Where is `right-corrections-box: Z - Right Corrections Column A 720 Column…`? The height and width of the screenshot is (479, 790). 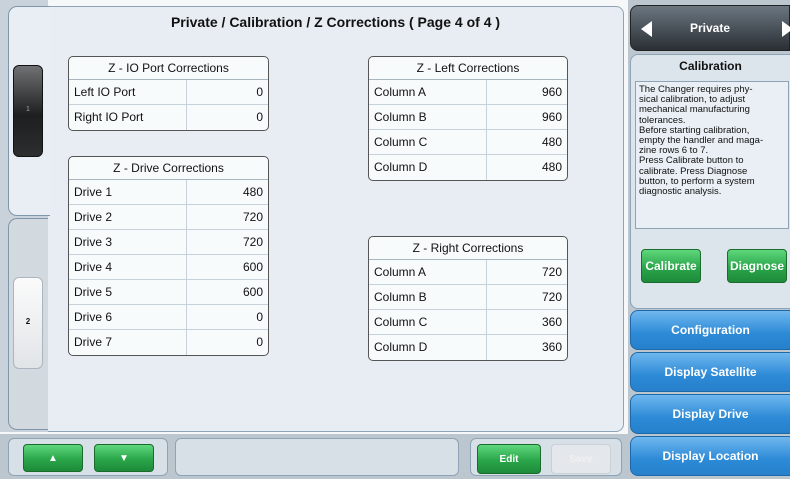
right-corrections-box: Z - Right Corrections Column A 720 Column… is located at coordinates (468, 298).